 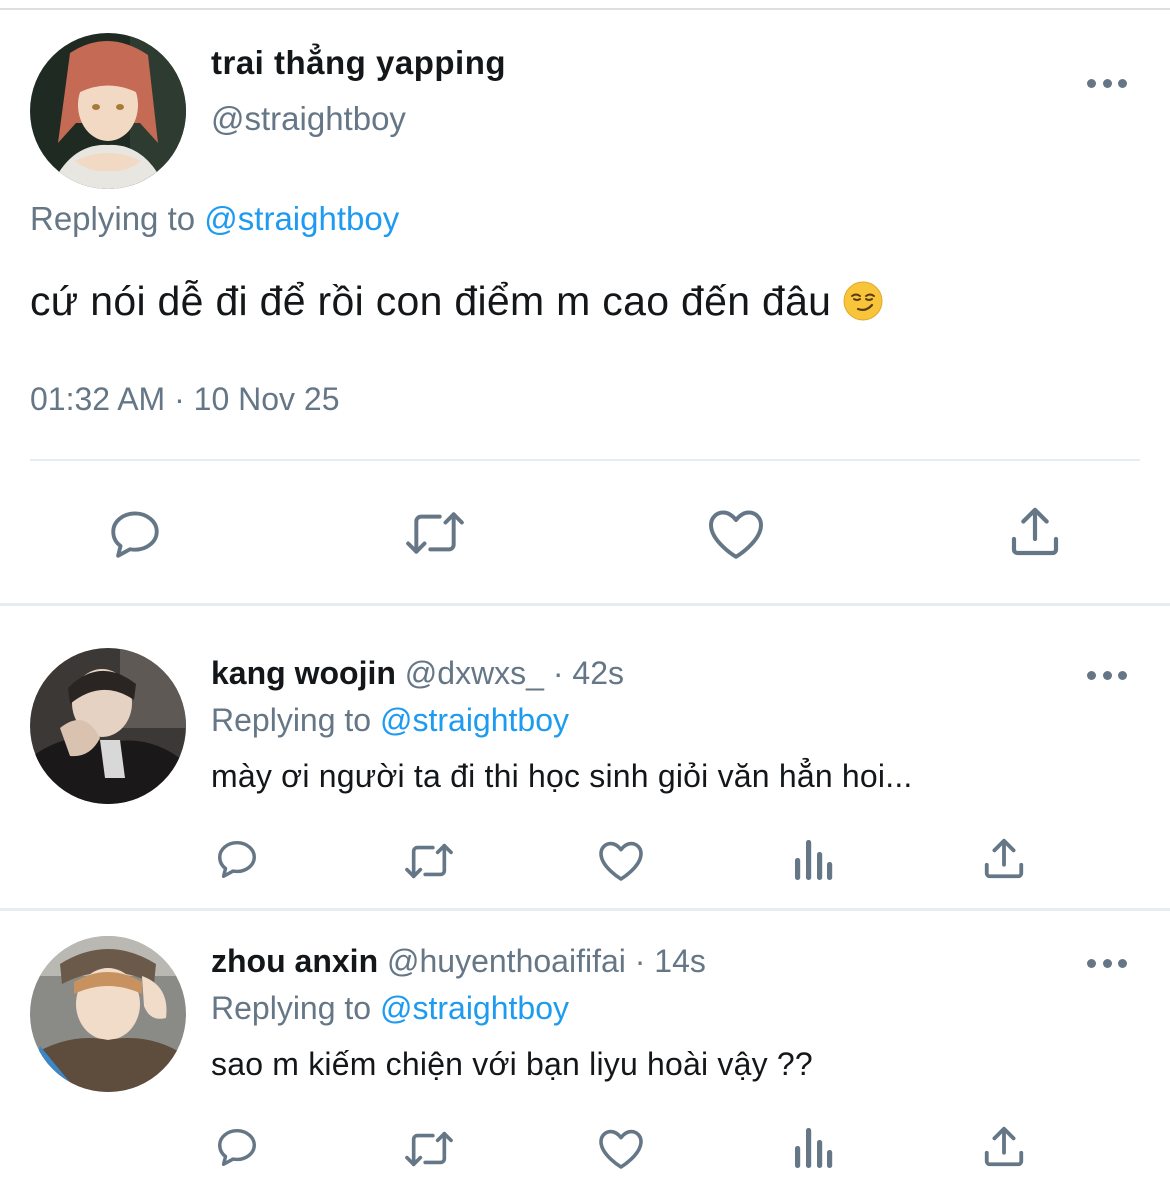 I want to click on main-tweet-display-name: trai thẳng yapping, so click(x=358, y=63).